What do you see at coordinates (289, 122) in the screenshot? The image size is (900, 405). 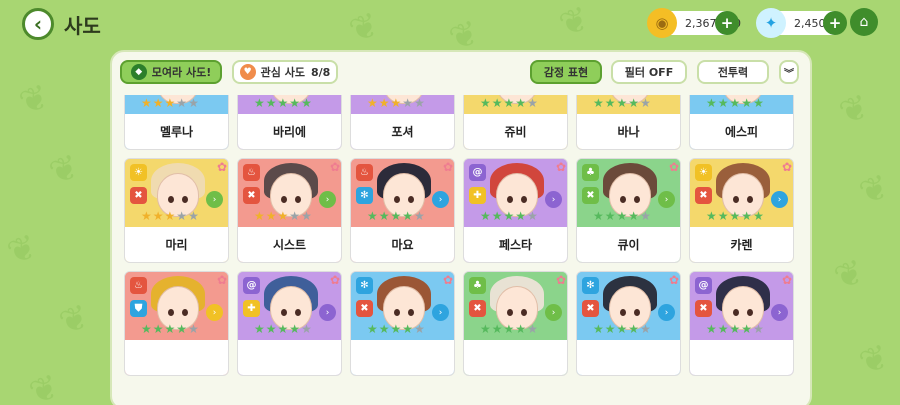 I see `character-card: @✖›★★★★★바리에` at bounding box center [289, 122].